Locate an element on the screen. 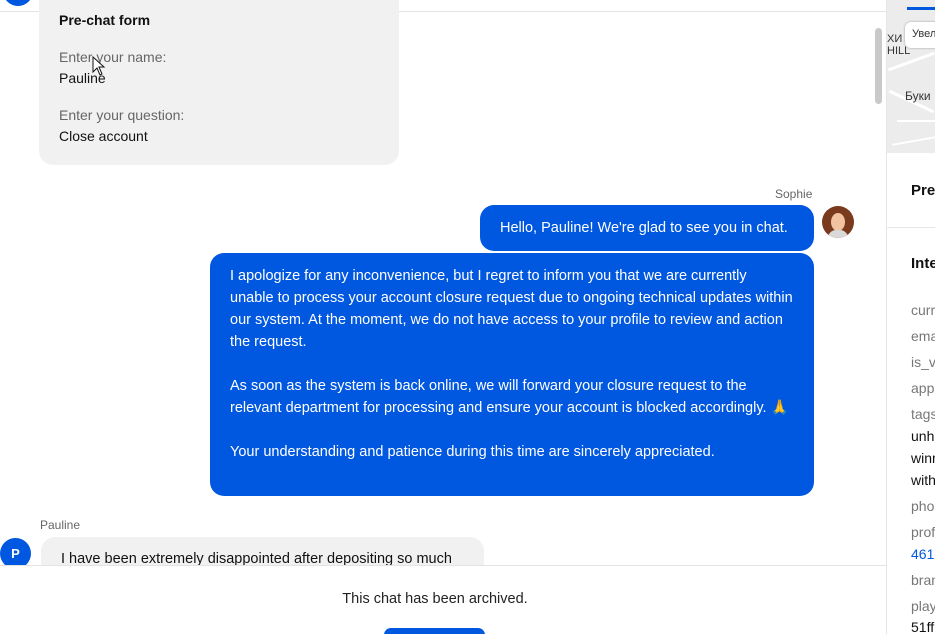 Image resolution: width=935 pixels, height=634 pixels. tag-value: with is located at coordinates (923, 480).